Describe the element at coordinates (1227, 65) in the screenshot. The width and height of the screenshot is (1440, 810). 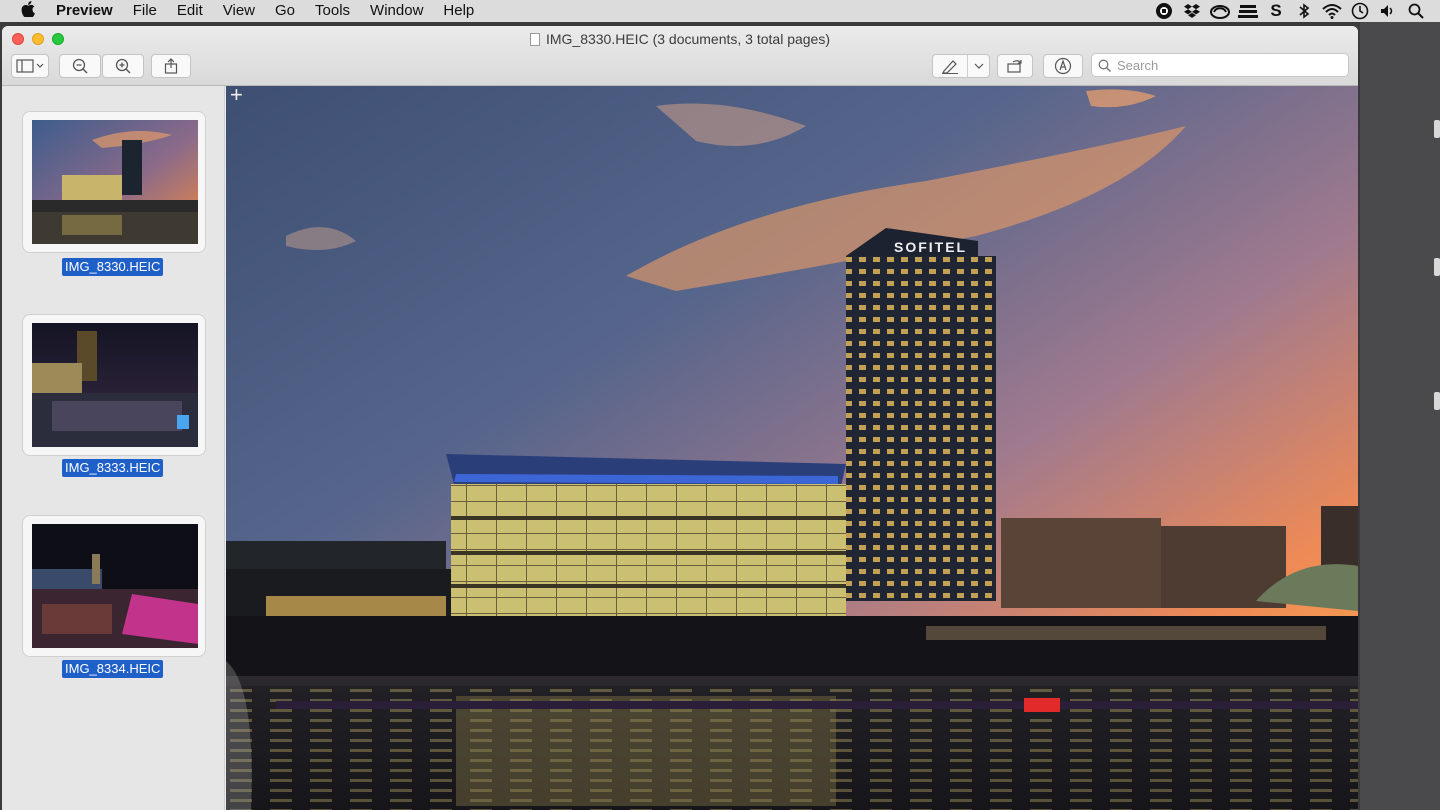
I see `search-input` at that location.